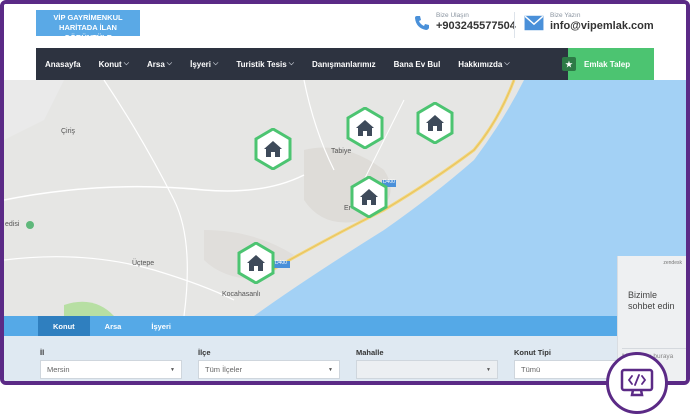  Describe the element at coordinates (265, 64) in the screenshot. I see `nav-item-turistik-tesis: Turistik Tesis ⌵` at that location.